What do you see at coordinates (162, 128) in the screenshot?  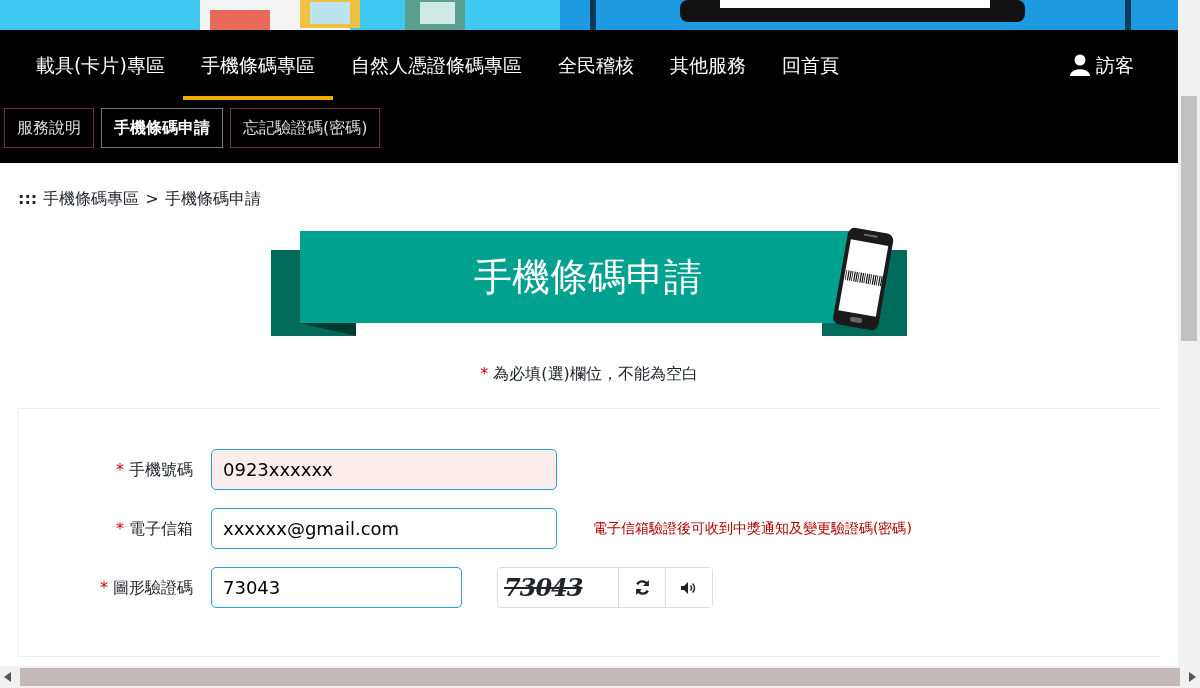 I see `sub-nav-tab: 手機條碼申請` at bounding box center [162, 128].